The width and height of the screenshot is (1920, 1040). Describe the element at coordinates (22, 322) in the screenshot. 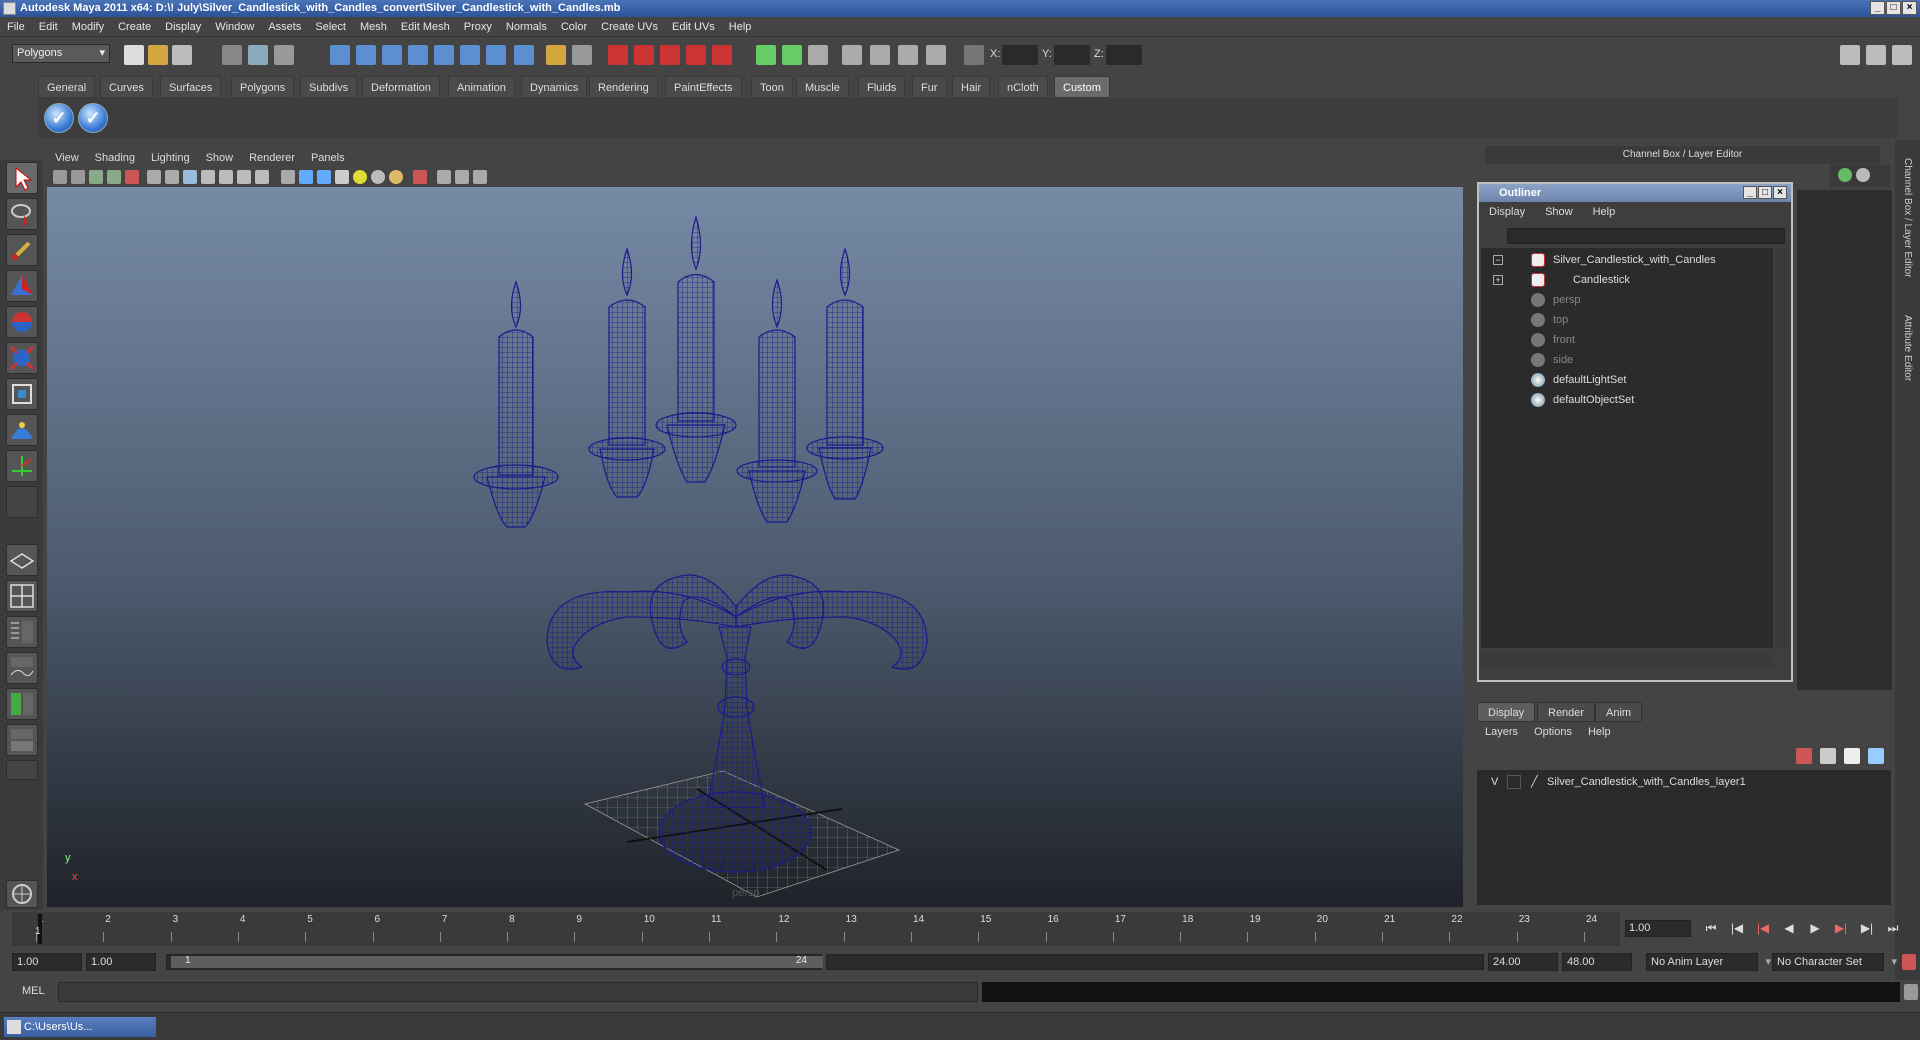

I see `rotate-tool-icon` at that location.